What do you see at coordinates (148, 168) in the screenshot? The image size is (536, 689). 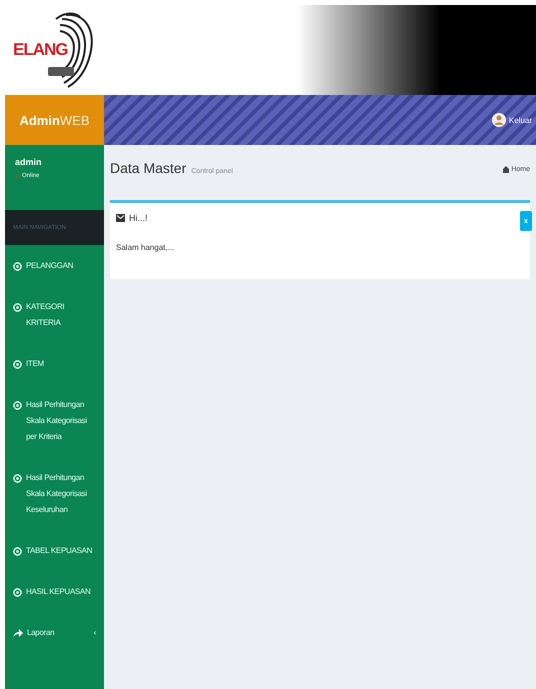 I see `page-title: Data Master` at bounding box center [148, 168].